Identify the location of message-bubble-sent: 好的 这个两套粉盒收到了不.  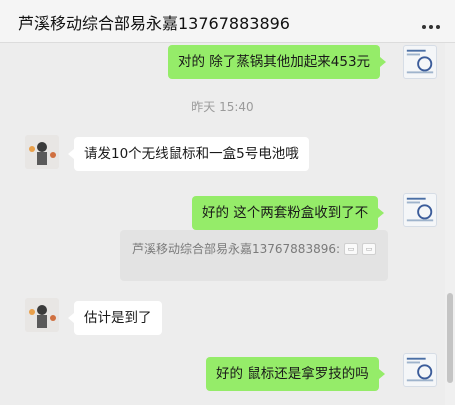
(288, 213).